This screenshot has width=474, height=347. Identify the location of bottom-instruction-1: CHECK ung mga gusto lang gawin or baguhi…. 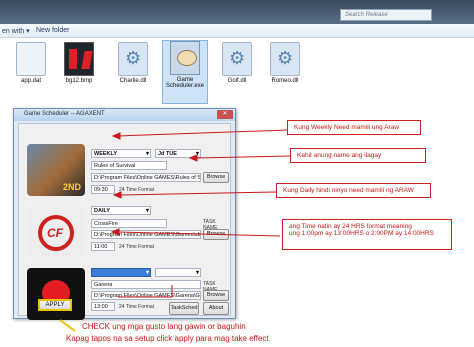
(164, 326).